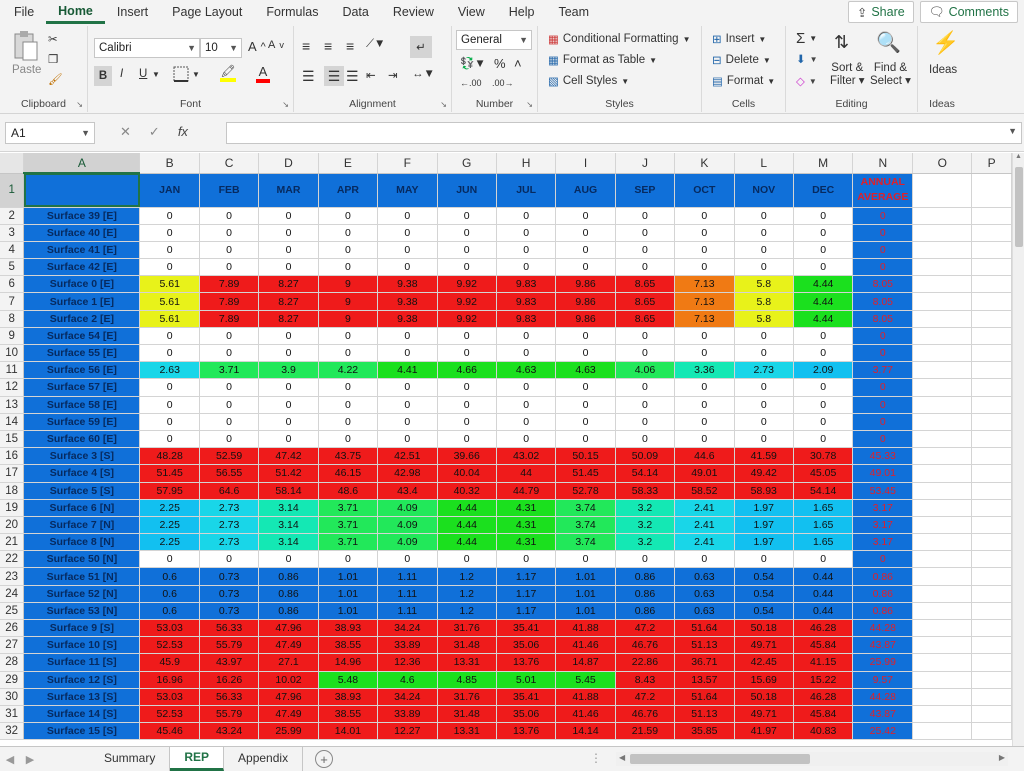 The width and height of the screenshot is (1024, 771). What do you see at coordinates (526, 714) in the screenshot?
I see `month-value-cell: 35.06` at bounding box center [526, 714].